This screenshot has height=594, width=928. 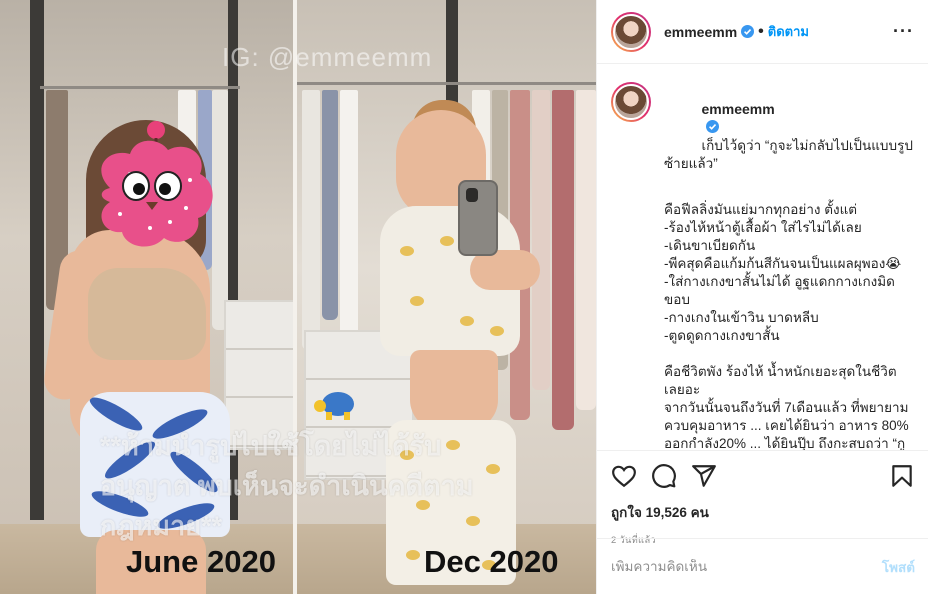 What do you see at coordinates (710, 245) in the screenshot?
I see `caption-line: -เดินขาเบียดกัน` at bounding box center [710, 245].